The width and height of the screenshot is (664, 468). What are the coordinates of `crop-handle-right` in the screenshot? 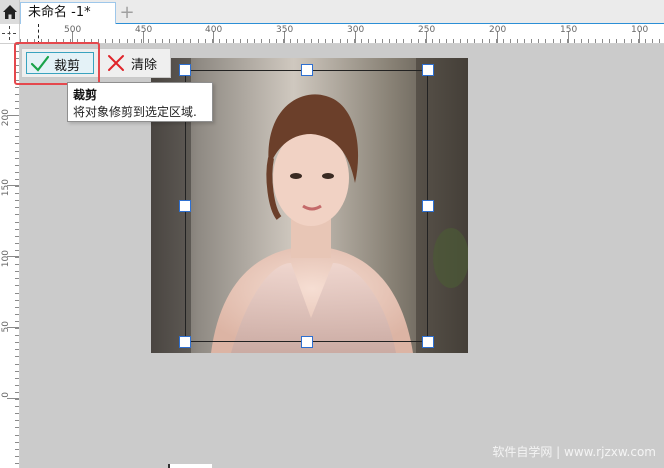 It's located at (428, 206).